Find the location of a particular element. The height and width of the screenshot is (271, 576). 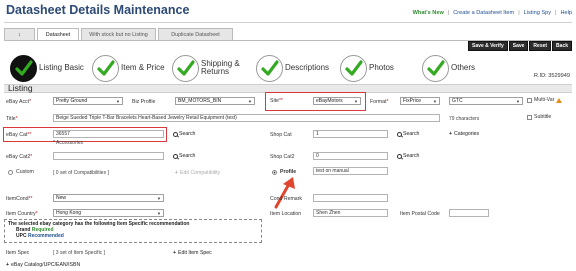

shop-cat-search-button: Search is located at coordinates (408, 134).